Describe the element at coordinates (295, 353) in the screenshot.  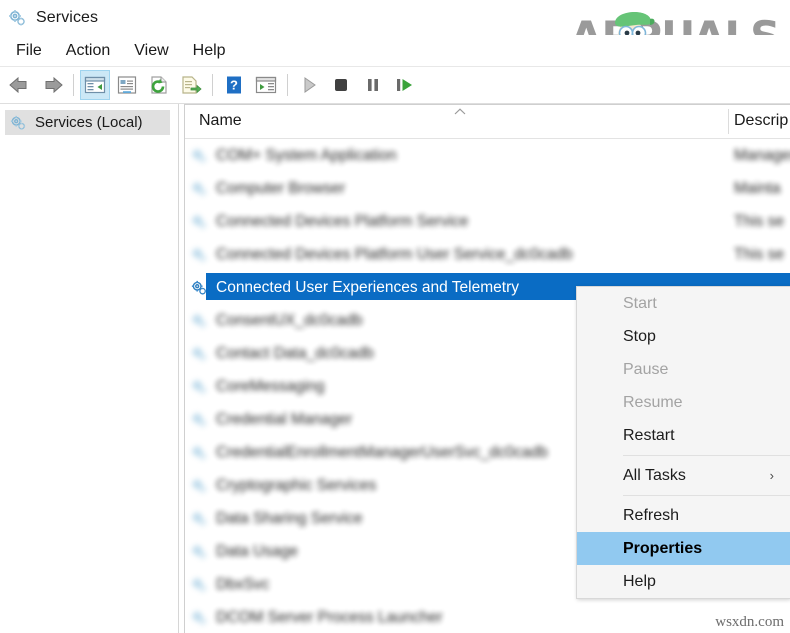
I see `service-name: Contact Data_dc0cadb` at that location.